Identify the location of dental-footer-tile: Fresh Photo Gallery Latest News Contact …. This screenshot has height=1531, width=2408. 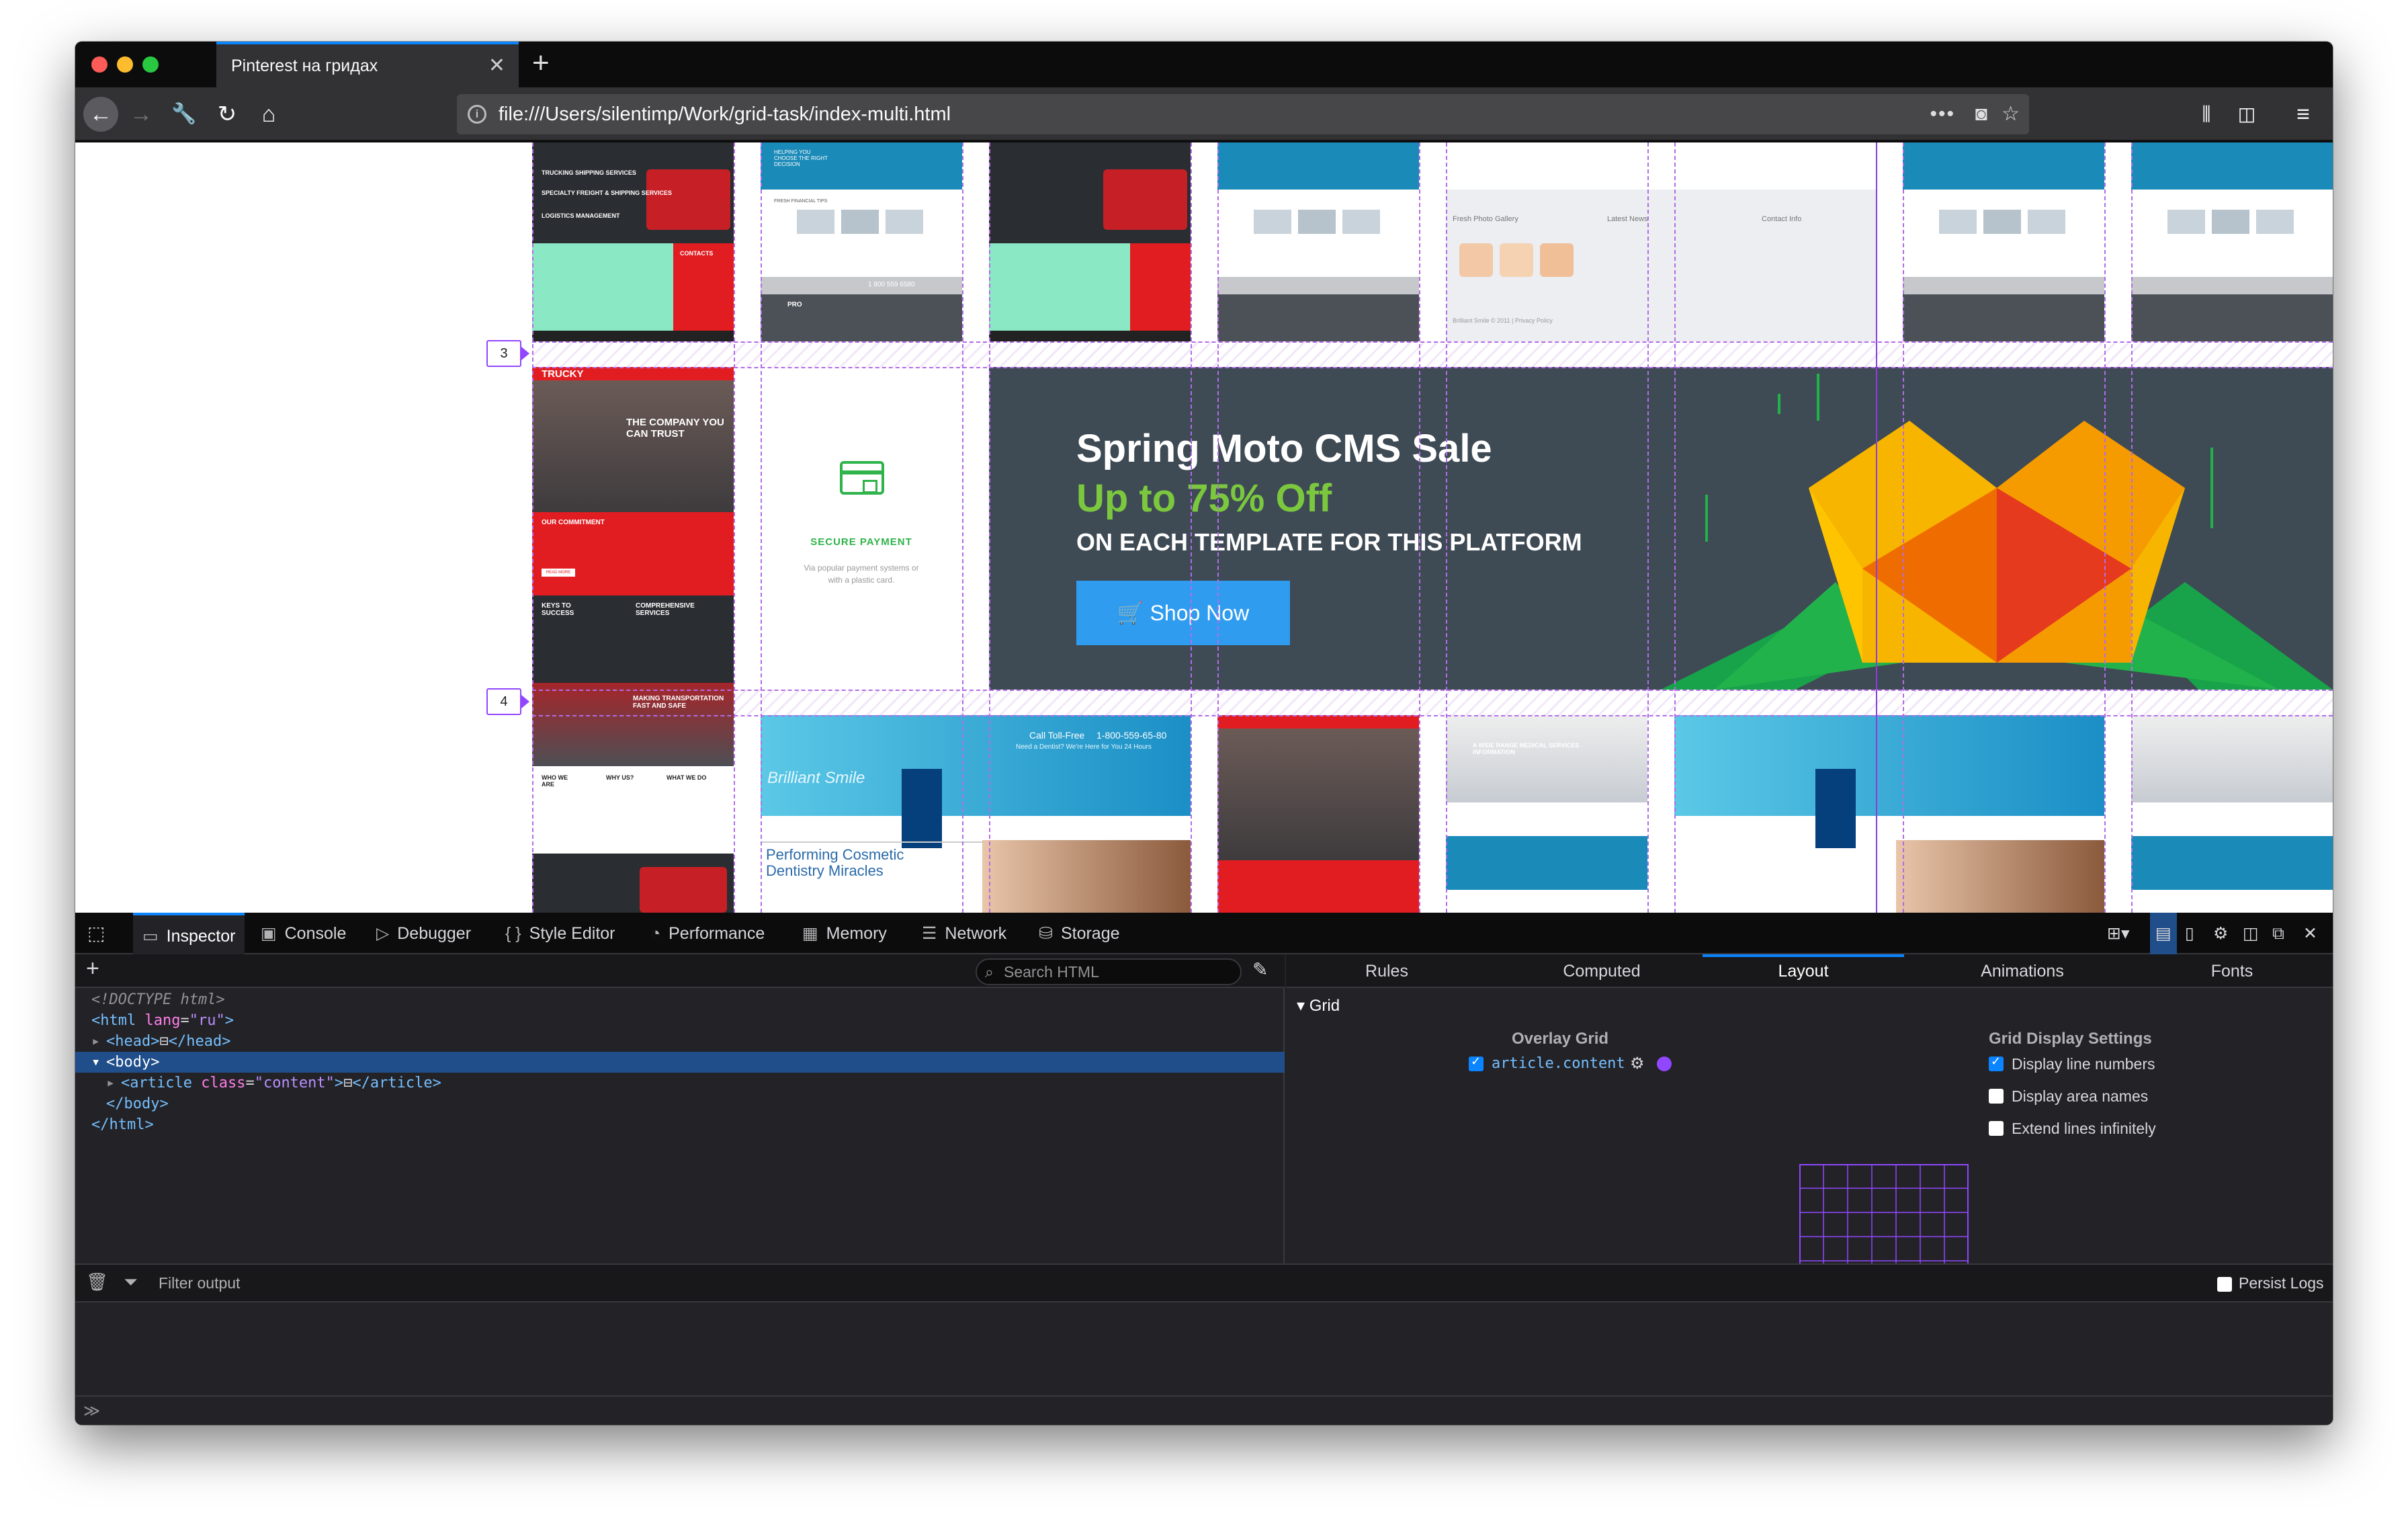
(1661, 242).